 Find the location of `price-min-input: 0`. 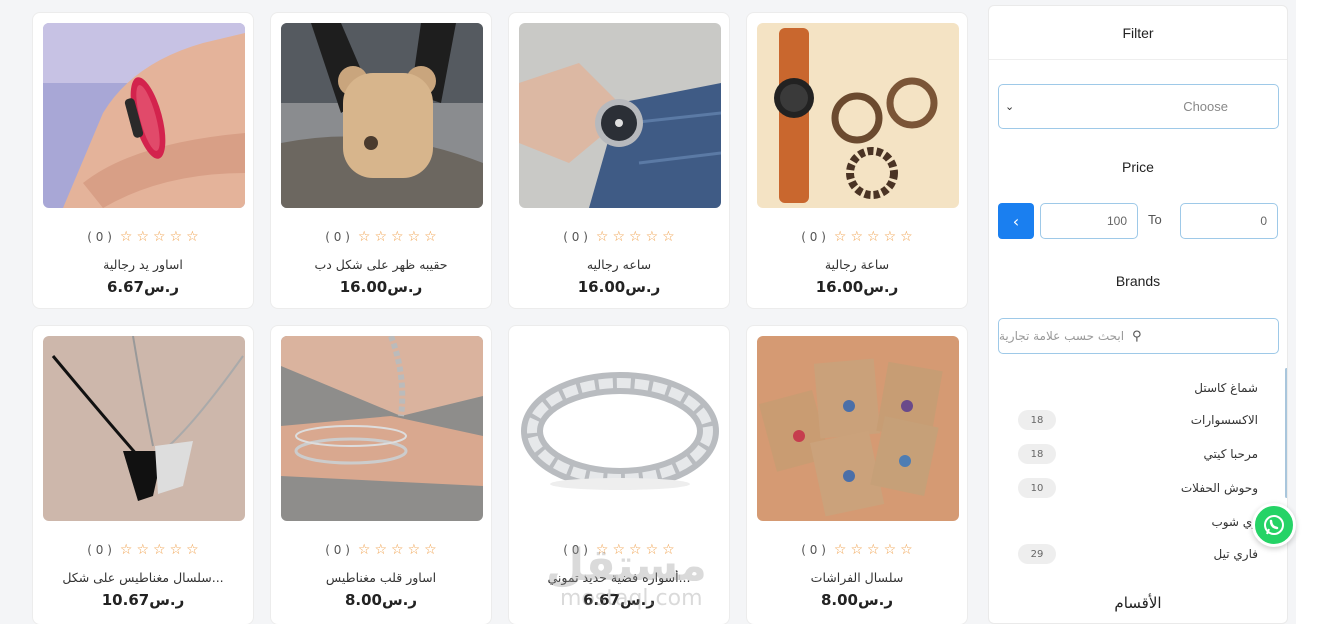

price-min-input: 0 is located at coordinates (1229, 221).